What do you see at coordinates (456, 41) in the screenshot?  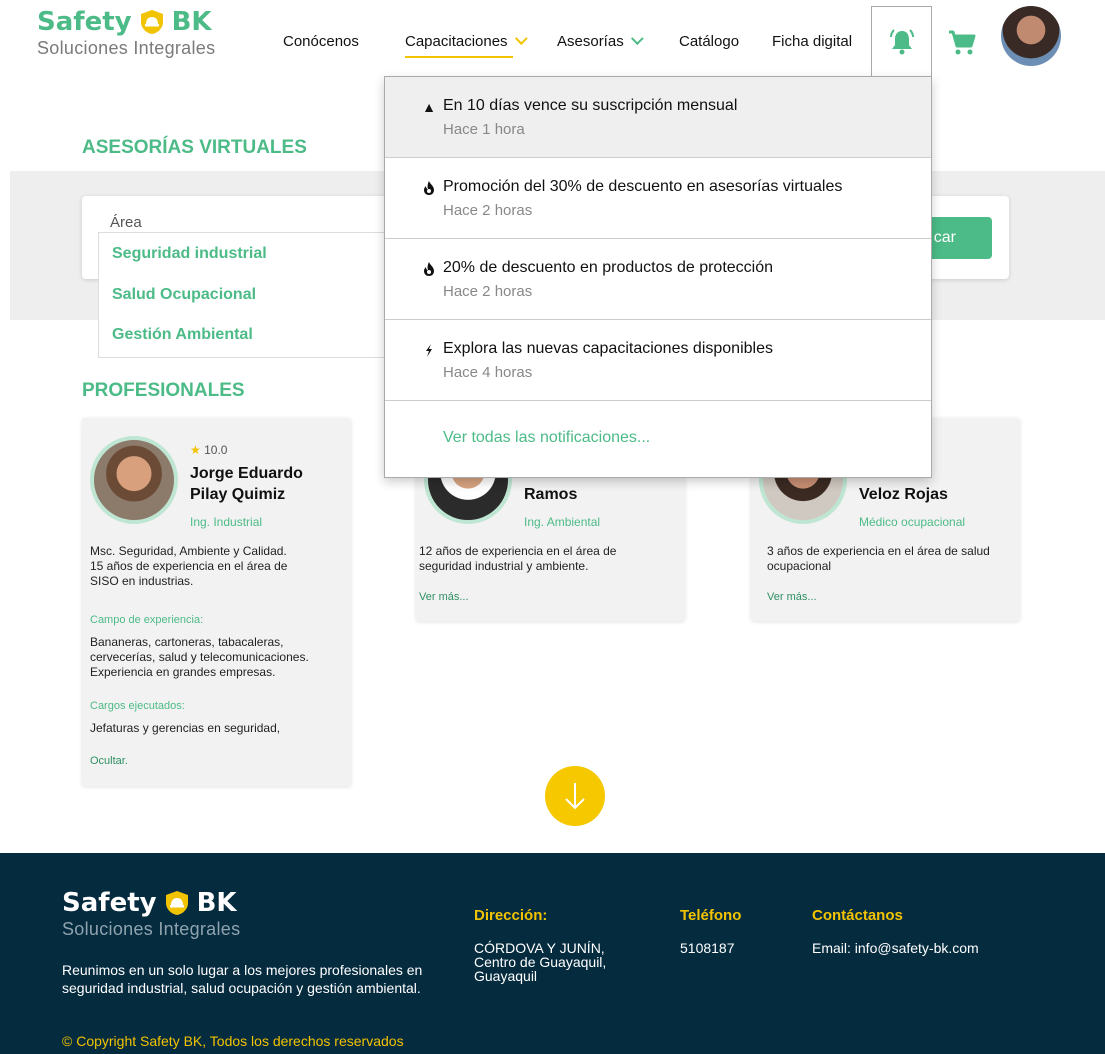 I see `nav-item-label: Capacitaciones` at bounding box center [456, 41].